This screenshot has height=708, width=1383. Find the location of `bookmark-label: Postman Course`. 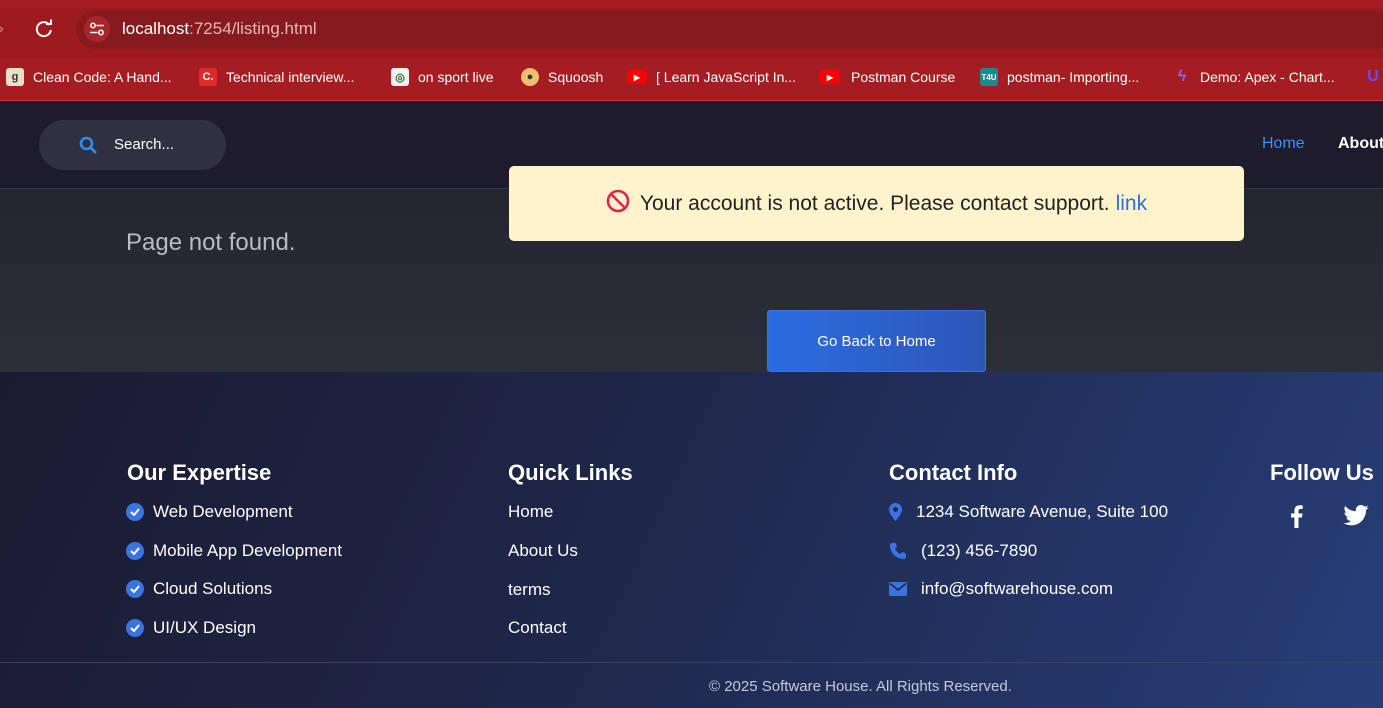

bookmark-label: Postman Course is located at coordinates (903, 77).